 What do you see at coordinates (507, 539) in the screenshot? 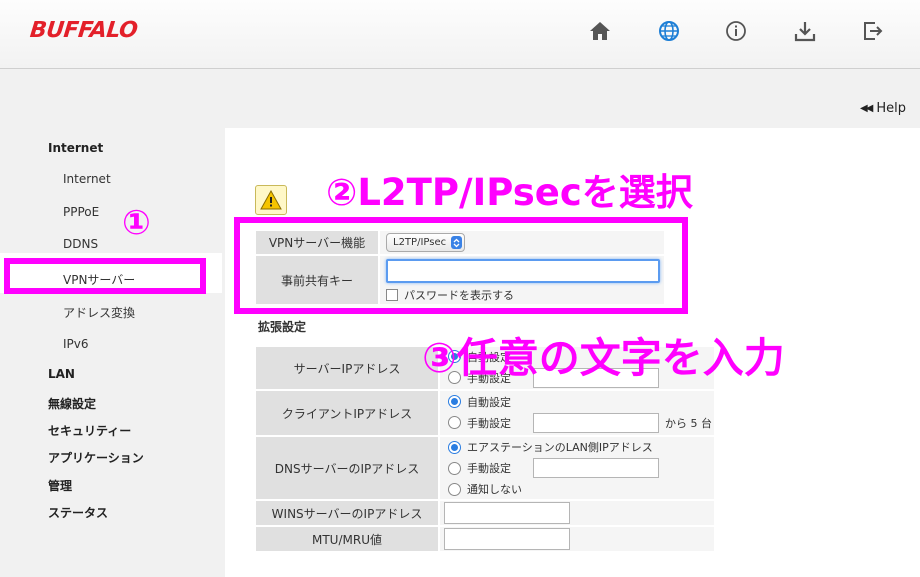
I see `mtu-input` at bounding box center [507, 539].